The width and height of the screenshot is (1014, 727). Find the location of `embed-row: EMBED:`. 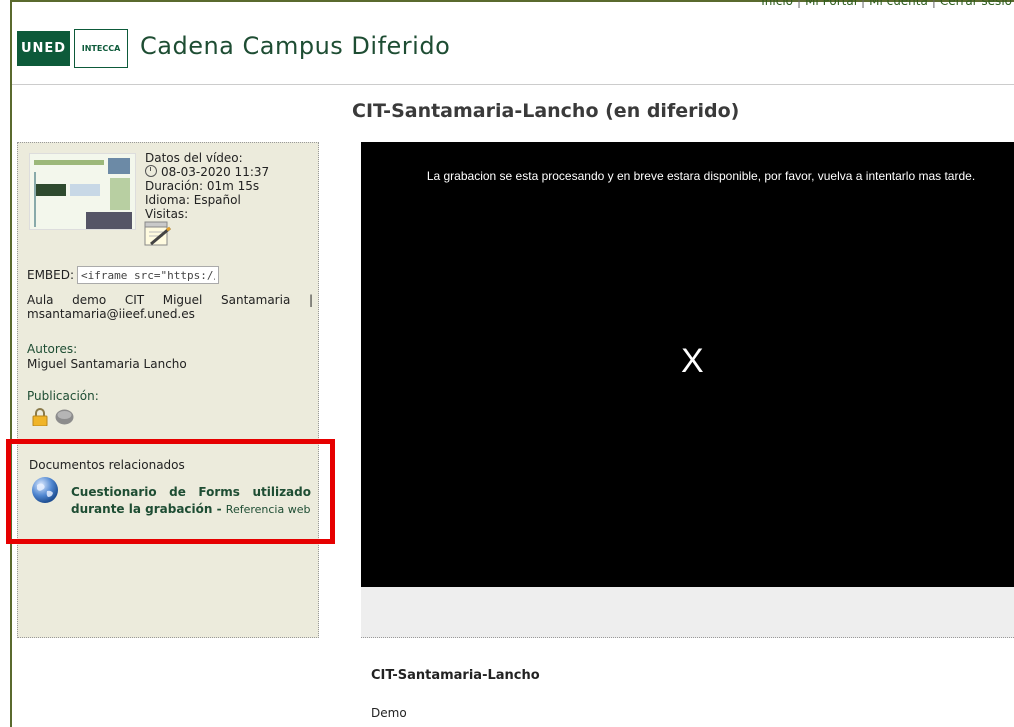

embed-row: EMBED: is located at coordinates (123, 275).